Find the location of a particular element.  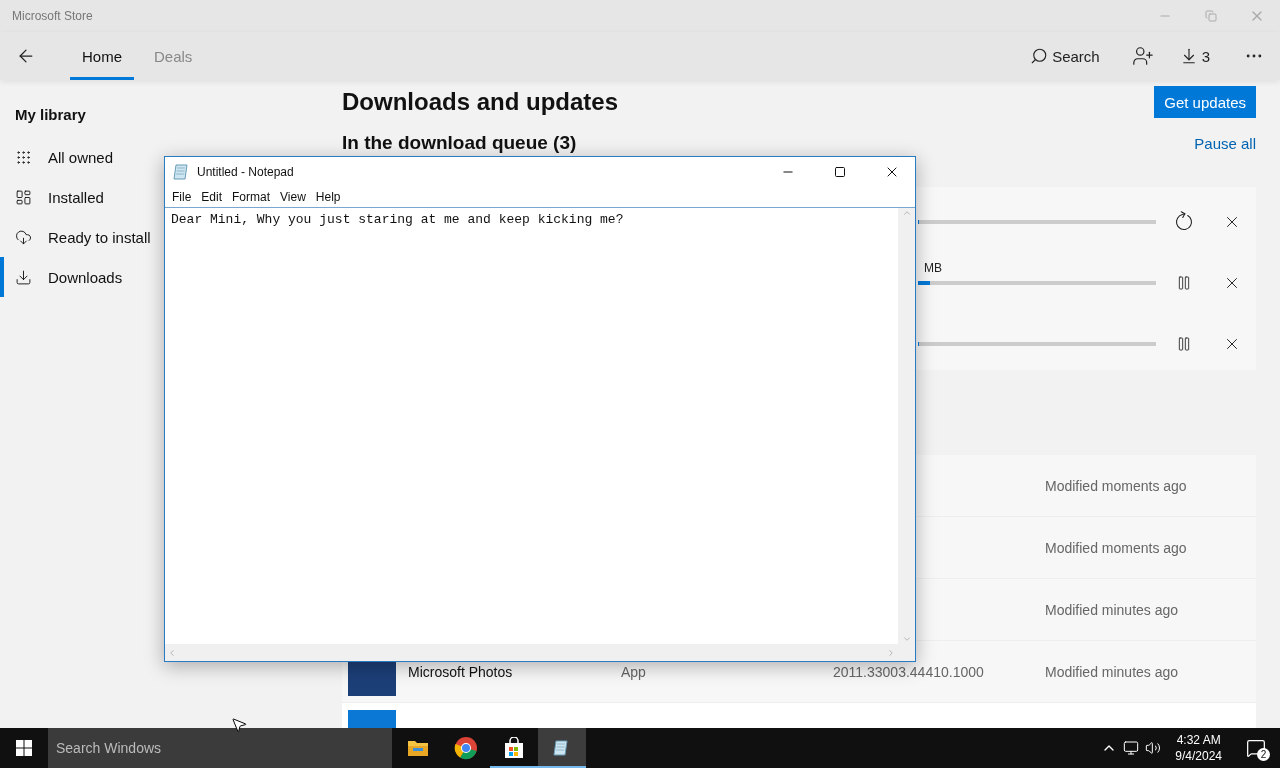

download-status: MB is located at coordinates (933, 268).